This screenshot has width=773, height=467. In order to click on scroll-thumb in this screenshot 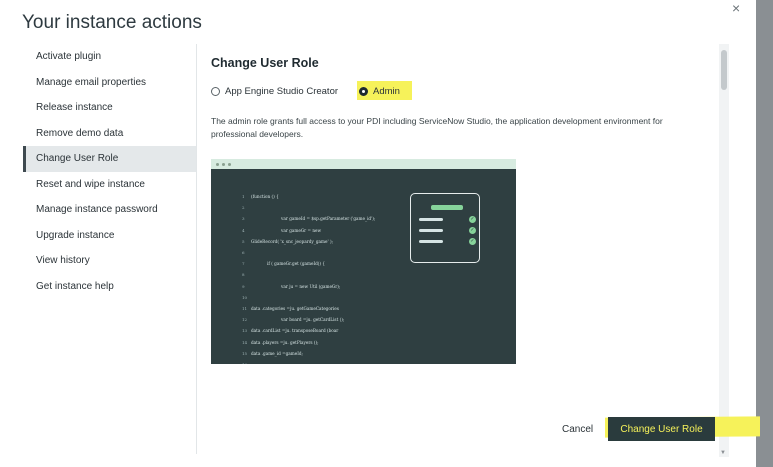, I will do `click(724, 70)`.